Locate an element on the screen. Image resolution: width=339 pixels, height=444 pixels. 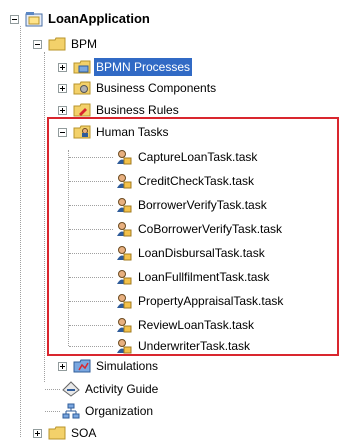
node-label: Organization is located at coordinates (119, 411).